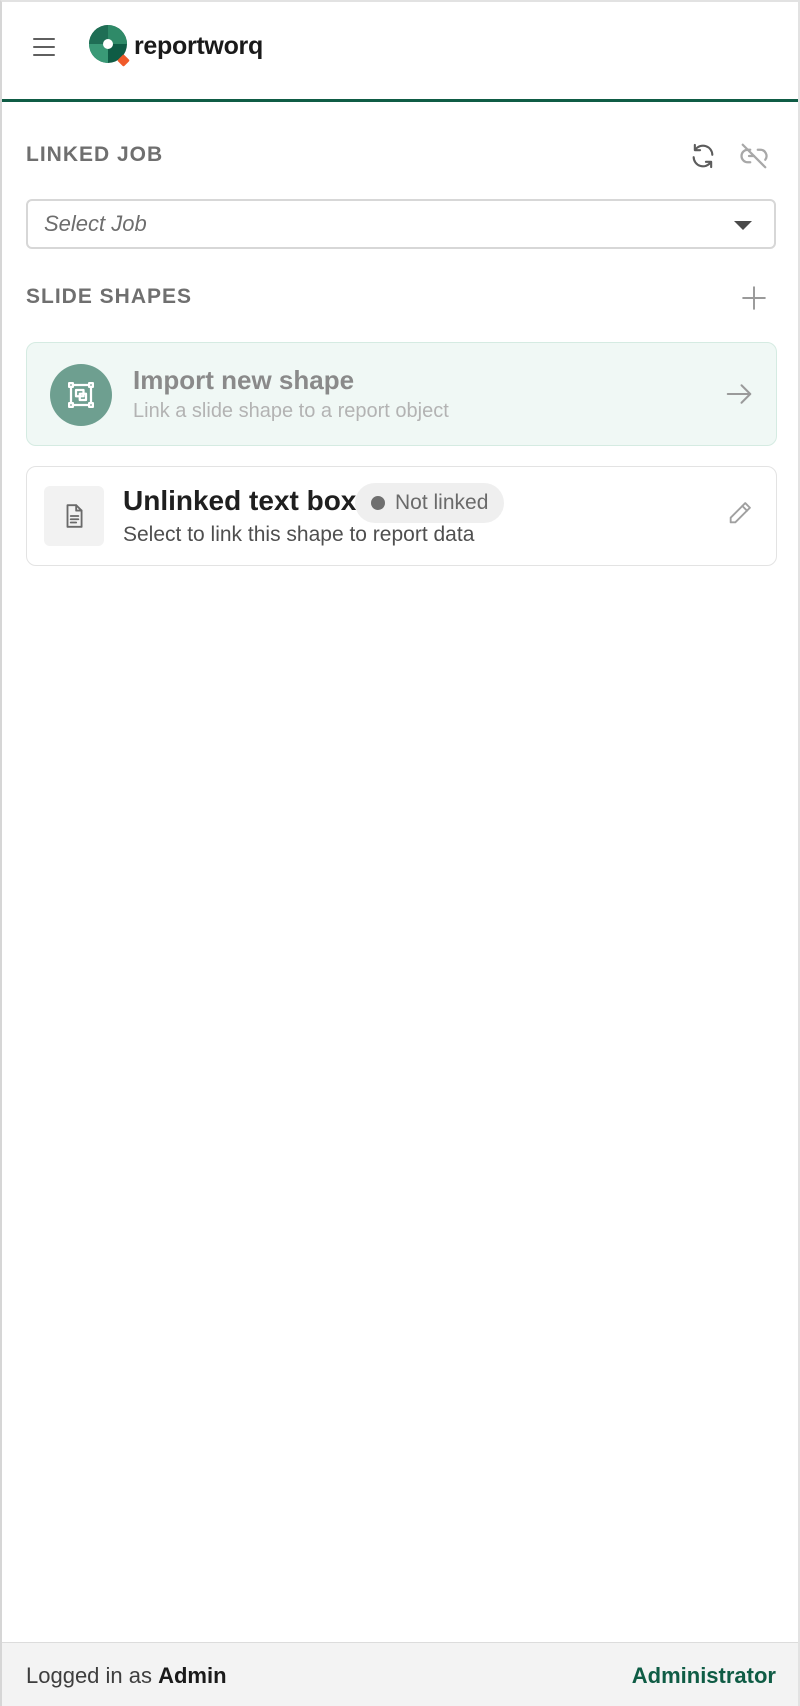 The image size is (800, 1706). What do you see at coordinates (703, 1675) in the screenshot?
I see `user-role: Administrator` at bounding box center [703, 1675].